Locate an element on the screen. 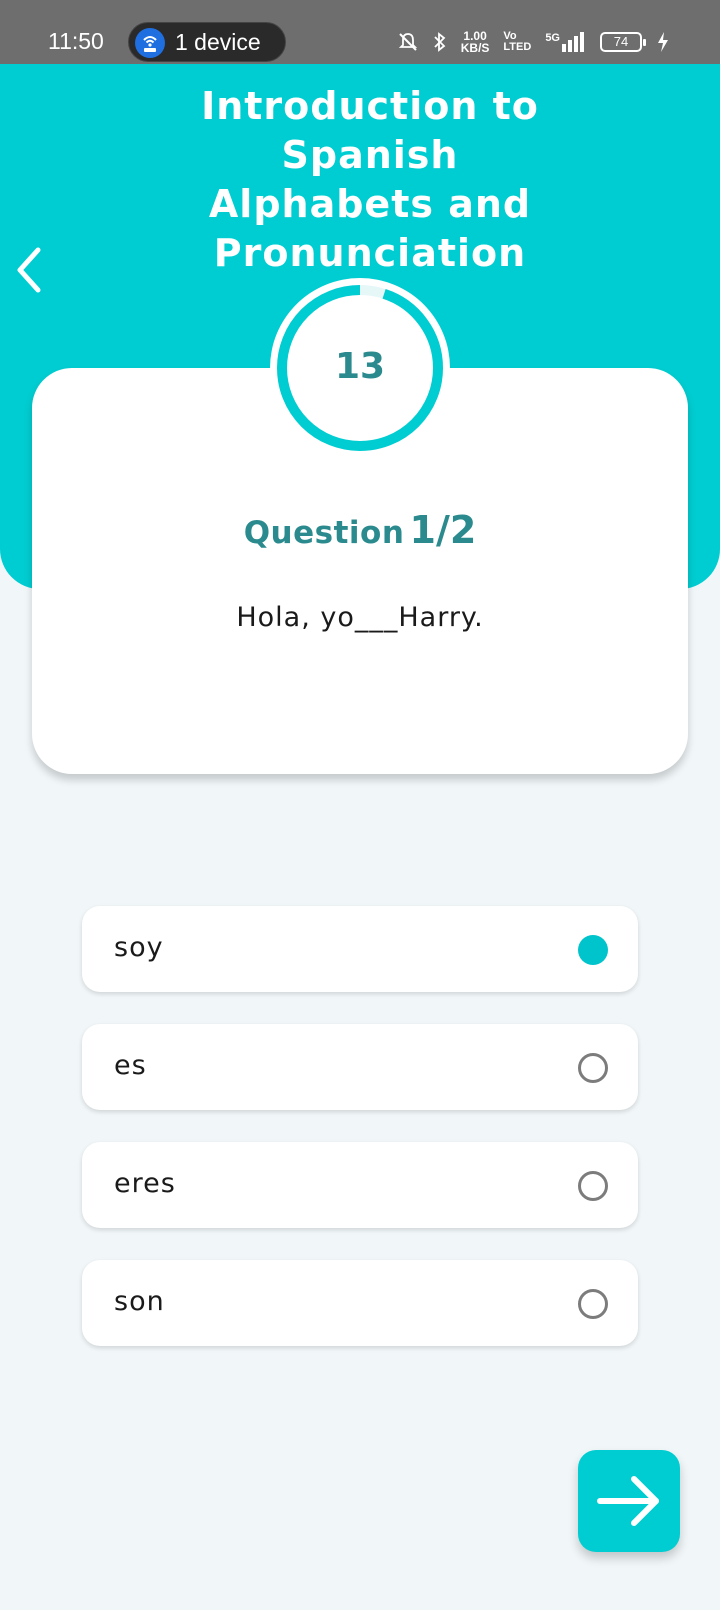  next-button is located at coordinates (629, 1501).